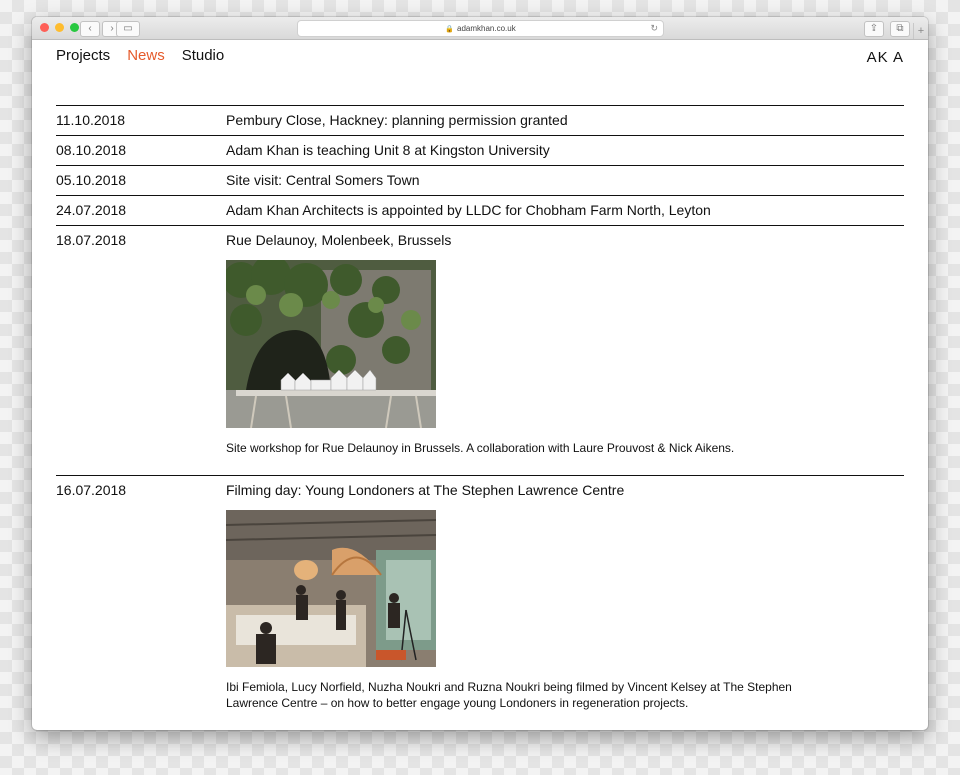 The width and height of the screenshot is (960, 775). Describe the element at coordinates (322, 180) in the screenshot. I see `news-title: Site visit: Central Somers Town` at that location.